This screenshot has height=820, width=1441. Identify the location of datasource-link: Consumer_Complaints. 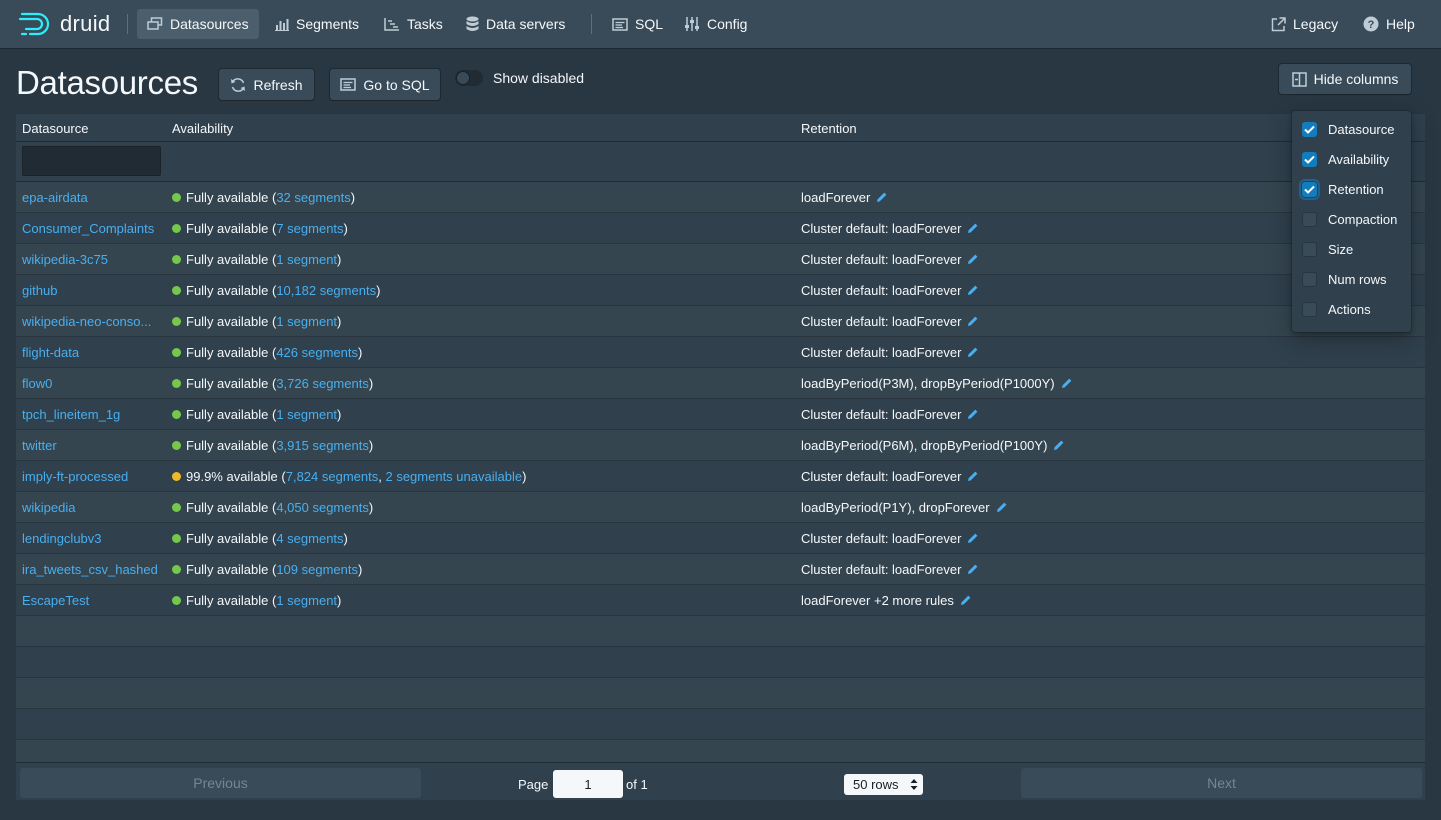
(92, 228).